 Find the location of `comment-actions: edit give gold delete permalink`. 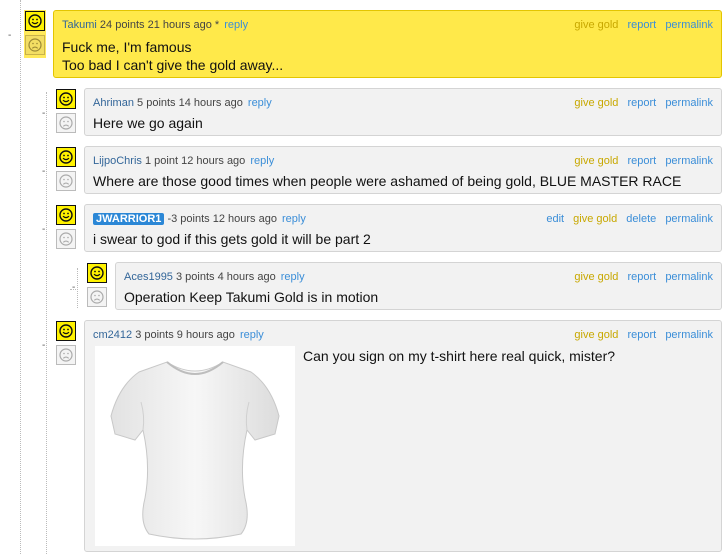

comment-actions: edit give gold delete permalink is located at coordinates (626, 219).